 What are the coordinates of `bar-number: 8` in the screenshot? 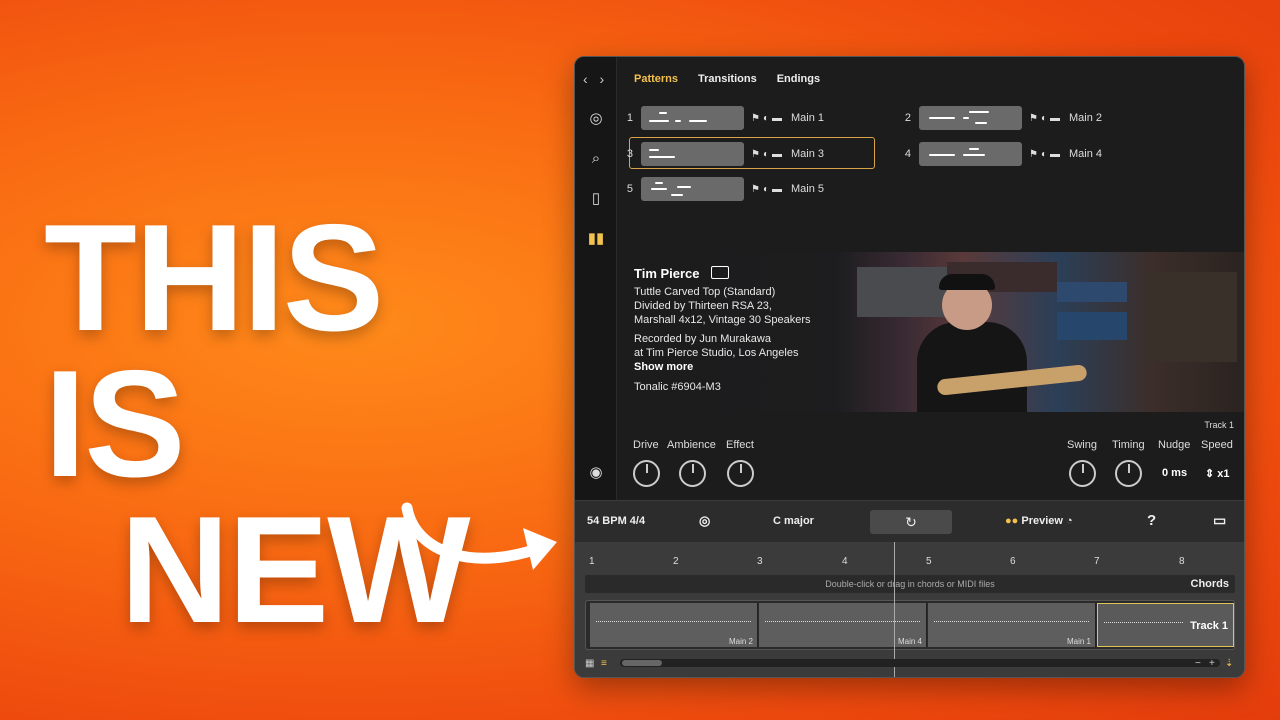 It's located at (1182, 561).